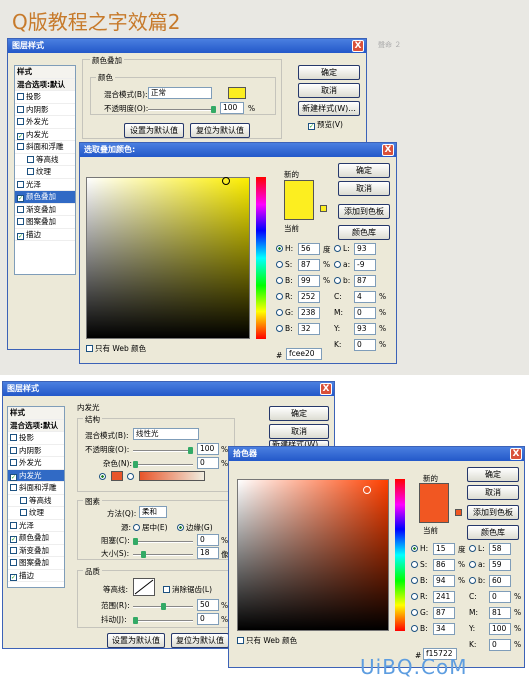 The height and width of the screenshot is (690, 529). I want to click on web-only-checkbox: 只有 Web 颜色, so click(116, 348).